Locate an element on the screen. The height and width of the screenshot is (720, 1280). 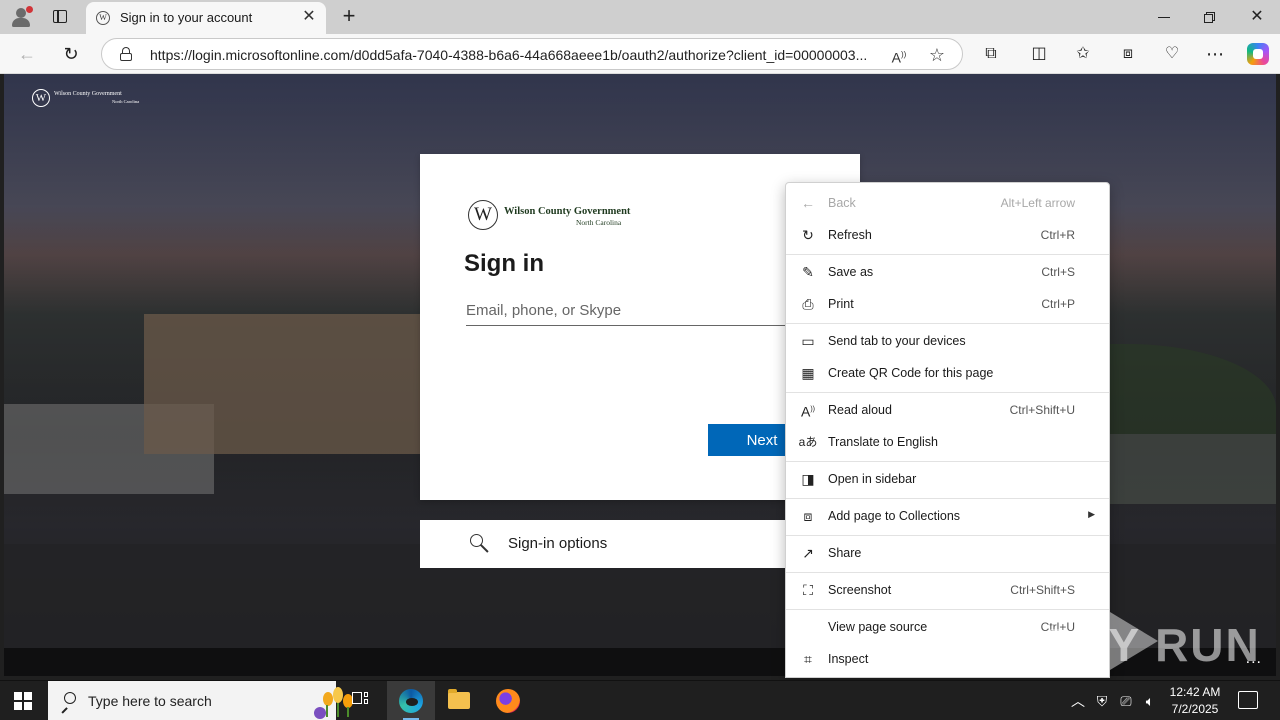
save-as-icon: ✎ is located at coordinates (808, 272).